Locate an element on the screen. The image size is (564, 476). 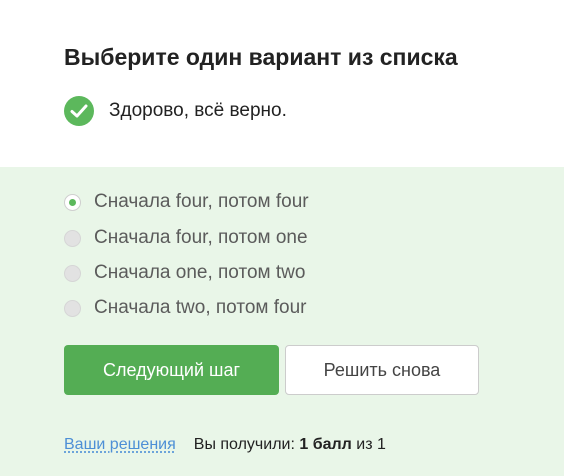
checkmark-icon is located at coordinates (79, 111).